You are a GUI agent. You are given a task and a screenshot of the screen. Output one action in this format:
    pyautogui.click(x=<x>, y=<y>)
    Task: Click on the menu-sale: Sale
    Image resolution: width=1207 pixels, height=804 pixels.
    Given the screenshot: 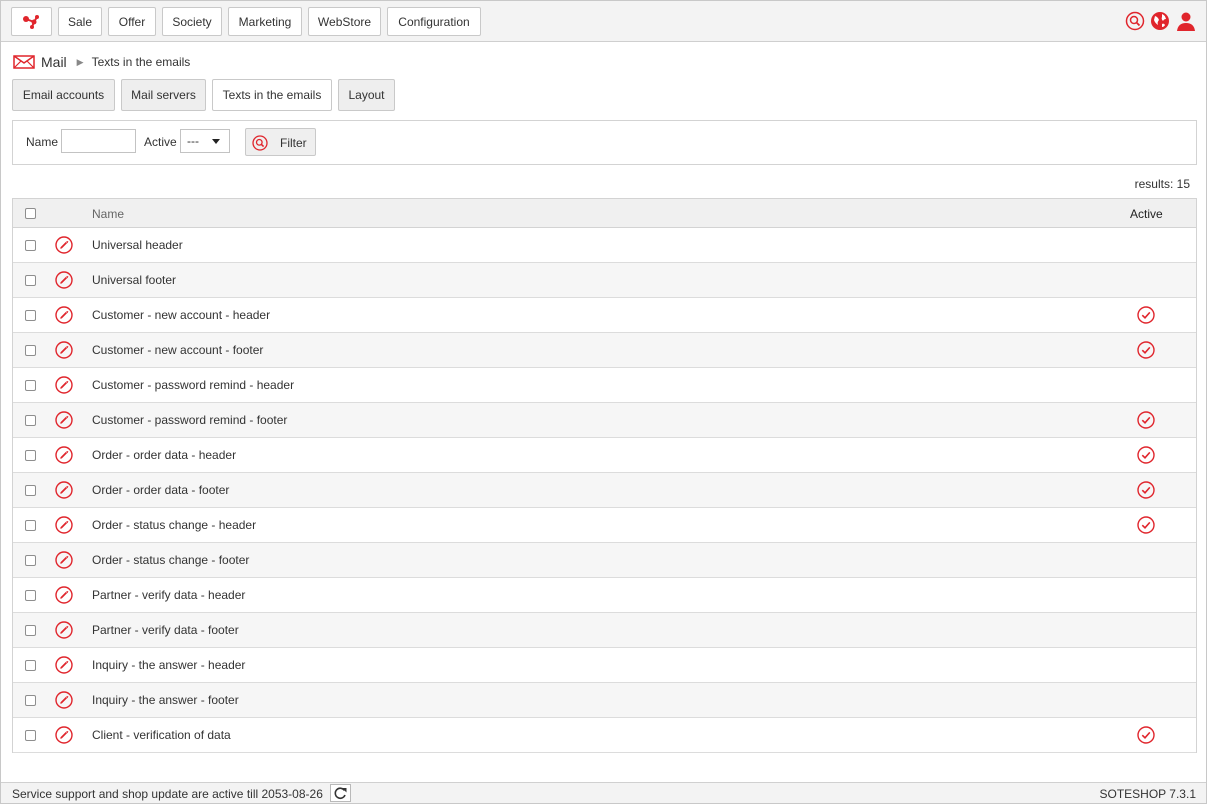 What is the action you would take?
    pyautogui.click(x=80, y=21)
    